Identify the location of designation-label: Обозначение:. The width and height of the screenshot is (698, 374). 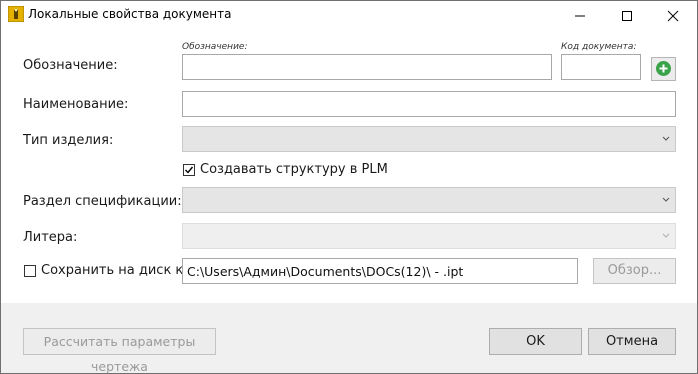
(70, 65).